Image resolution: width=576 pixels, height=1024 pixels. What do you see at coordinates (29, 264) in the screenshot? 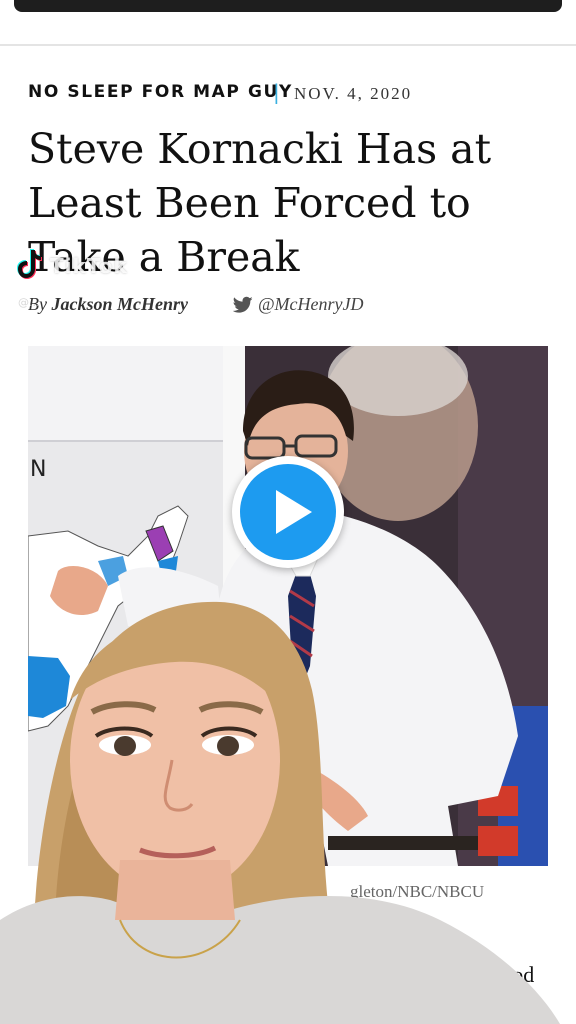
I see `tiktok-logo-icon` at bounding box center [29, 264].